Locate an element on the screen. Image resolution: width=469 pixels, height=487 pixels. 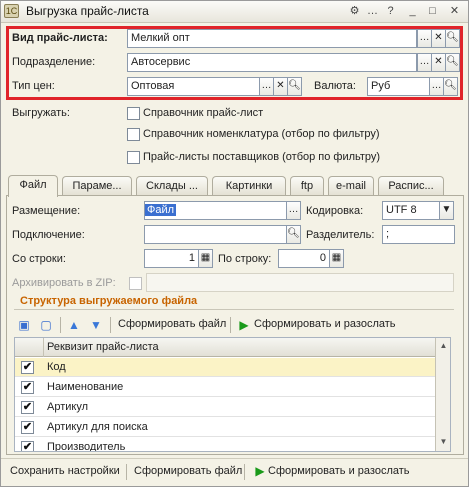
table-row: ✔ Артикул для поиска is located at coordinates (225, 427).